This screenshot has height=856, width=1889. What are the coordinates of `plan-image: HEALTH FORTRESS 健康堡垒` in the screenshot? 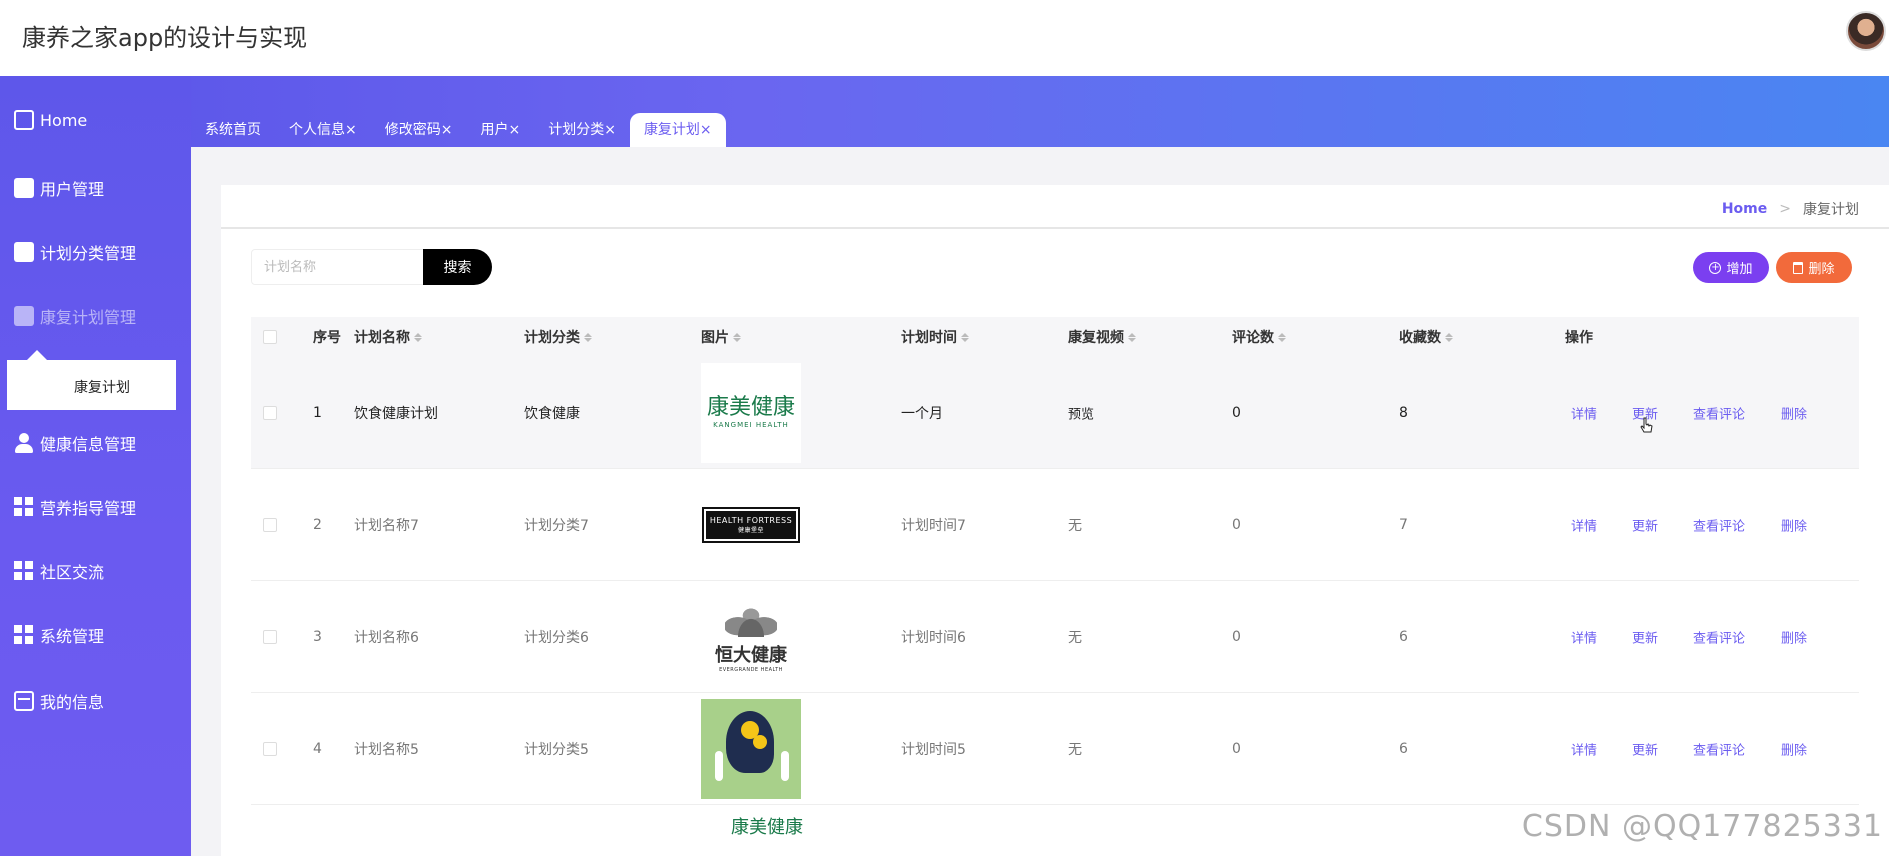 It's located at (751, 524).